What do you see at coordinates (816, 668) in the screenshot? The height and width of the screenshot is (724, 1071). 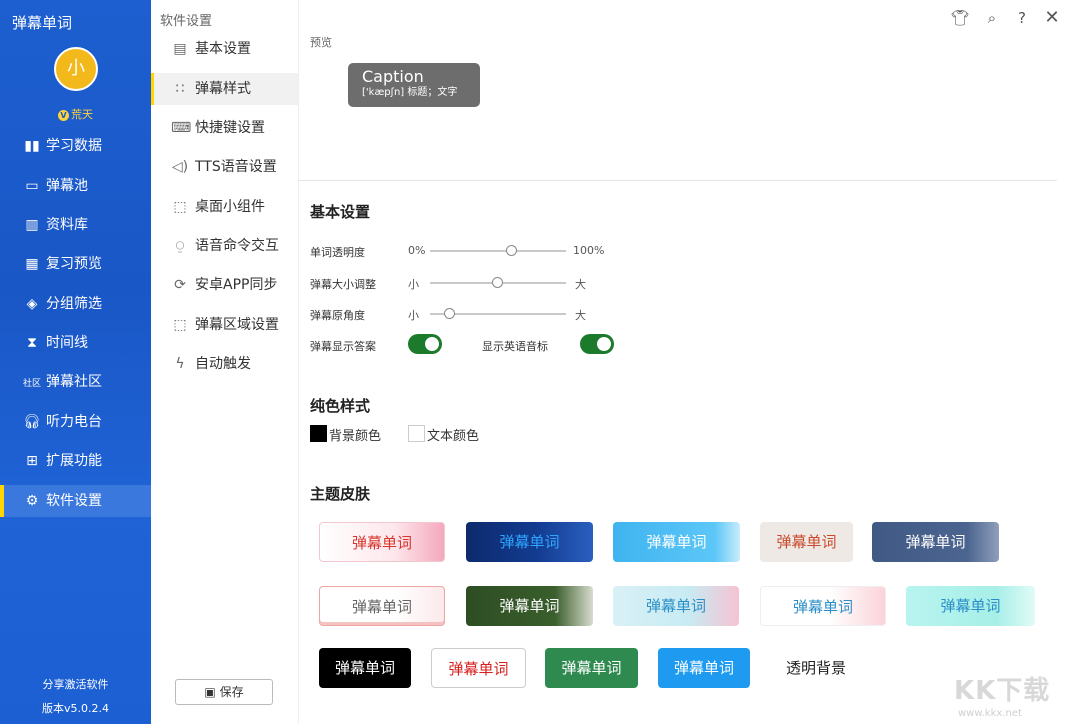 I see `skin-transparent: 透明背景` at bounding box center [816, 668].